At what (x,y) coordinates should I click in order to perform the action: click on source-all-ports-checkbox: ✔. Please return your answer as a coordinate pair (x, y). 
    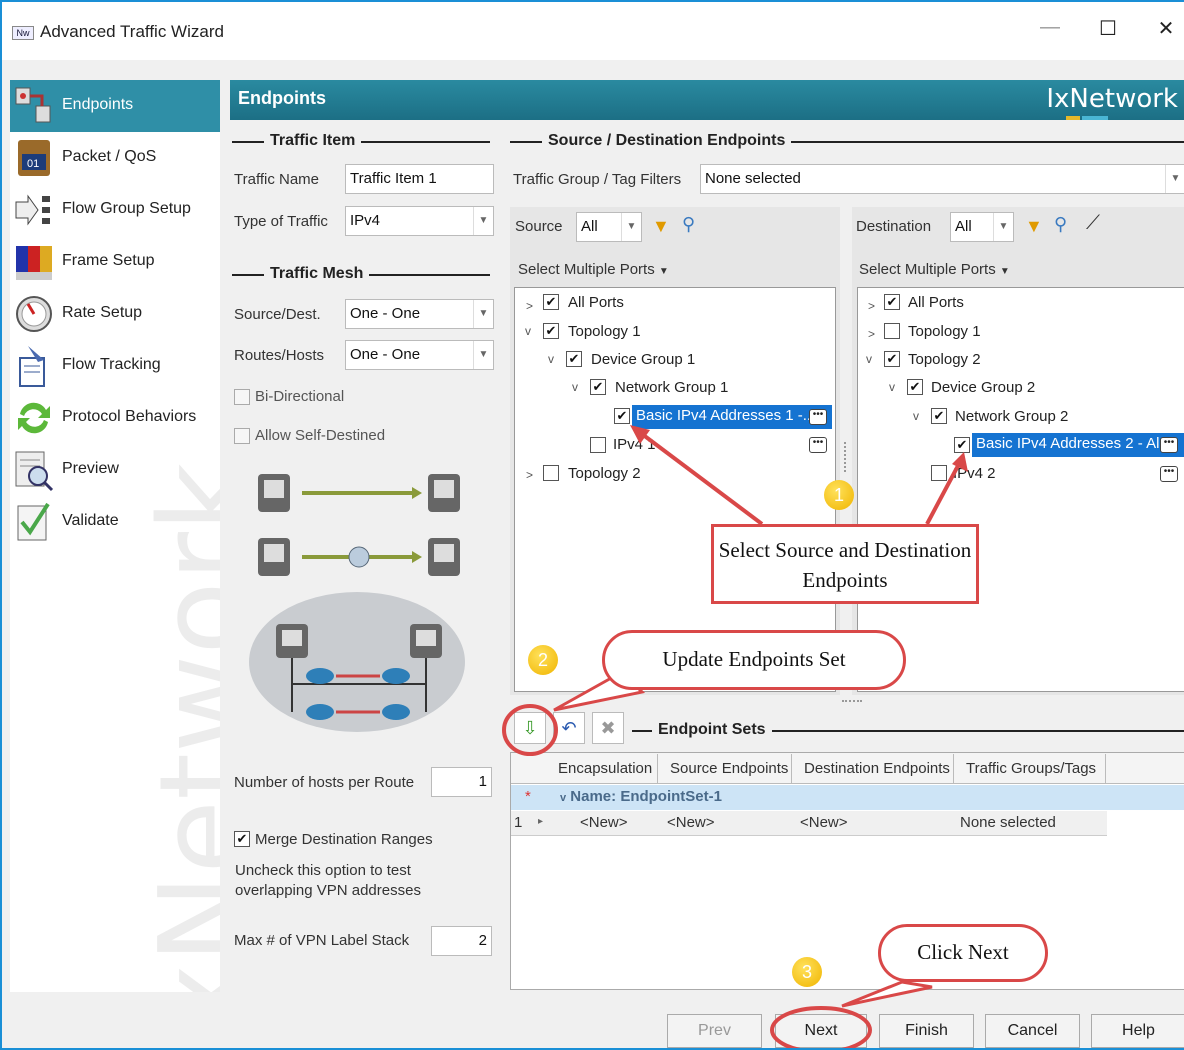
    Looking at the image, I should click on (551, 302).